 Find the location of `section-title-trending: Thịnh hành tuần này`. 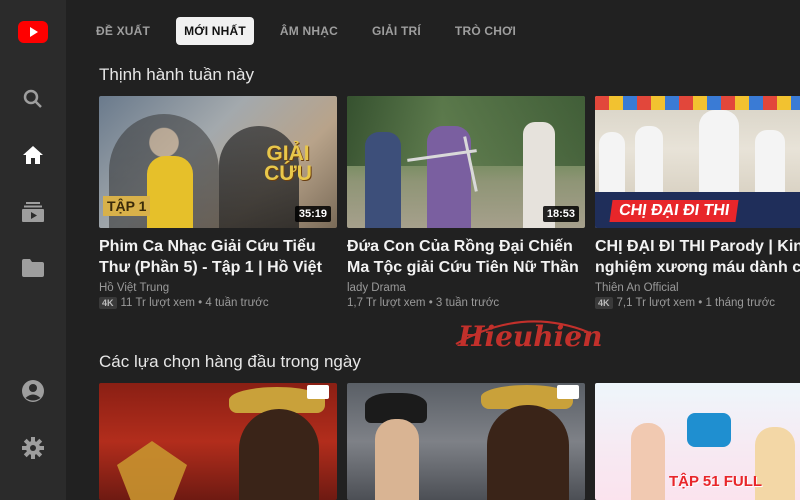

section-title-trending: Thịnh hành tuần này is located at coordinates (177, 74).